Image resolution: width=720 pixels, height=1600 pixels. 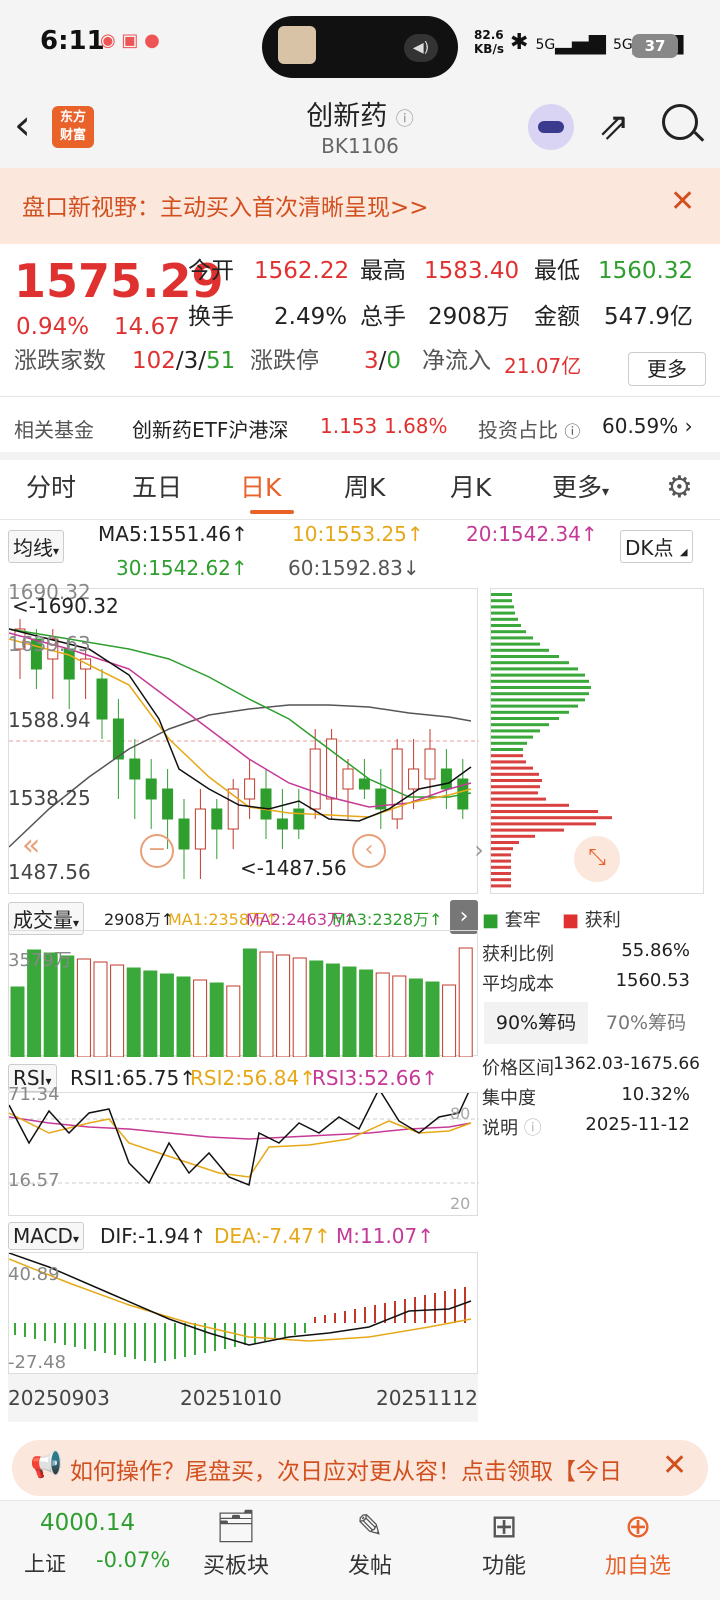 What do you see at coordinates (529, 428) in the screenshot?
I see `ratio-label: 投资占比 ⓘ` at bounding box center [529, 428].